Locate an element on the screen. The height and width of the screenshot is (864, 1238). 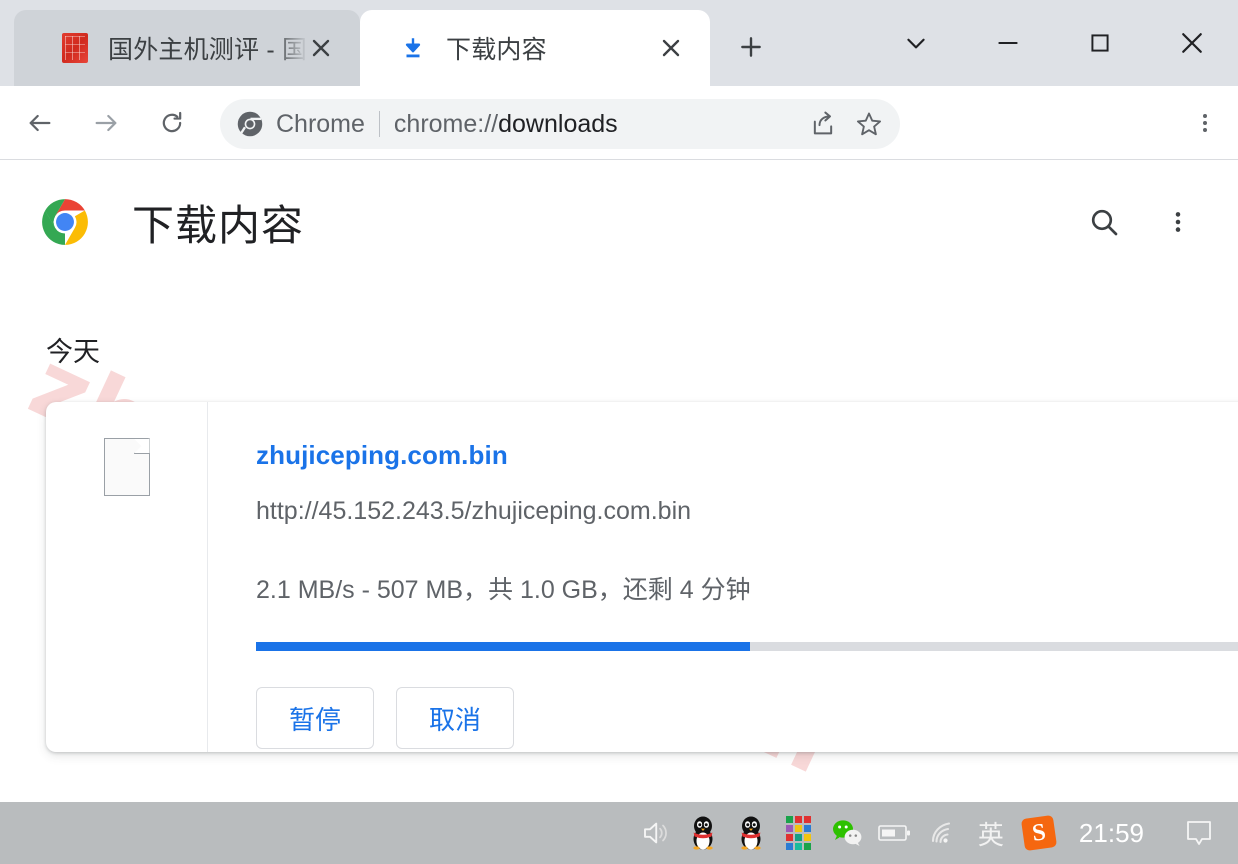
ime-english-icon: 英 is located at coordinates (991, 833).